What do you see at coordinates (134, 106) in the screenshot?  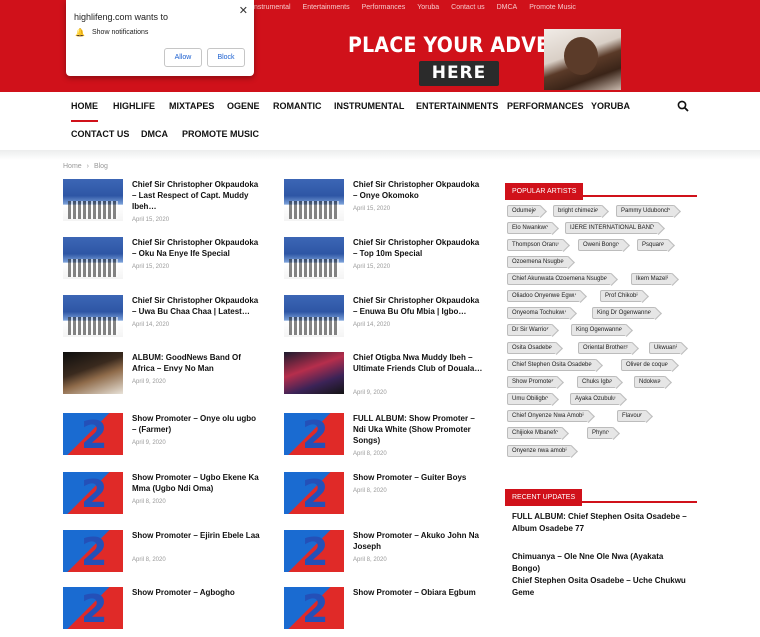 I see `nav-highlife: HIGHLIFE` at bounding box center [134, 106].